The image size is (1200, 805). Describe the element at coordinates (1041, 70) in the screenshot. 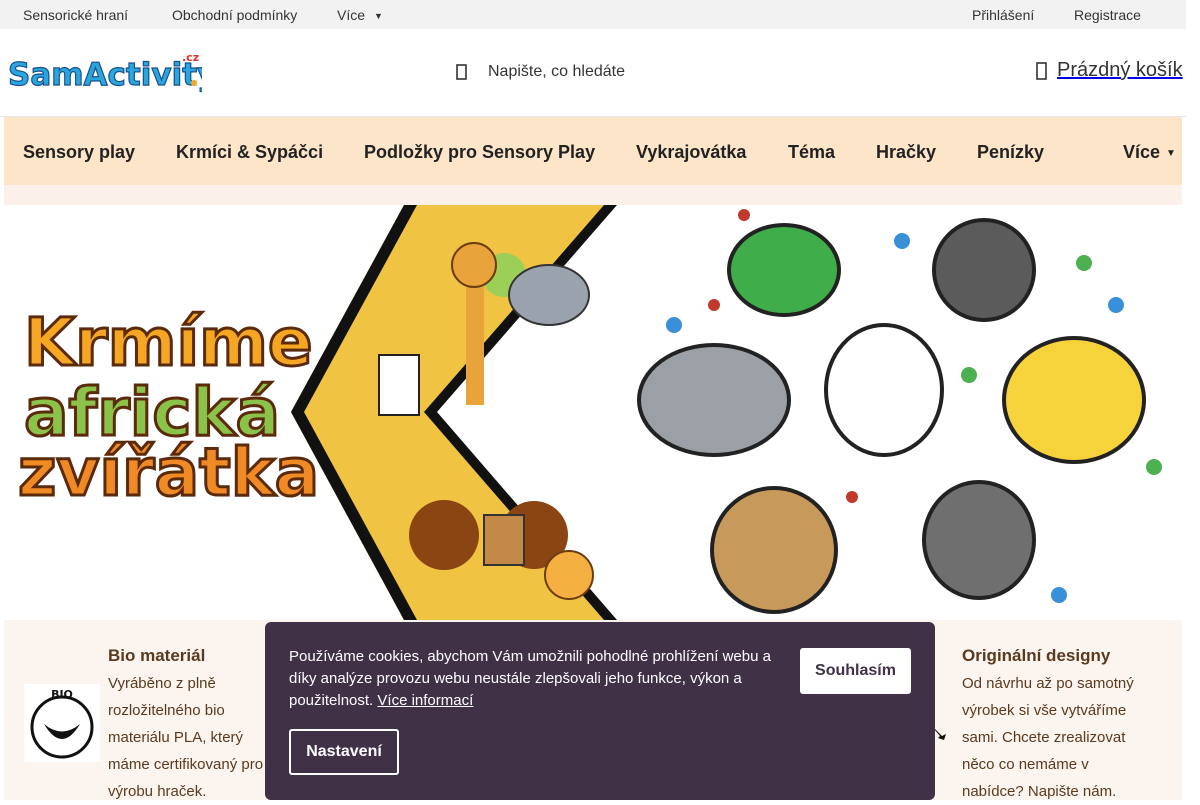

I see `cart-icon` at that location.